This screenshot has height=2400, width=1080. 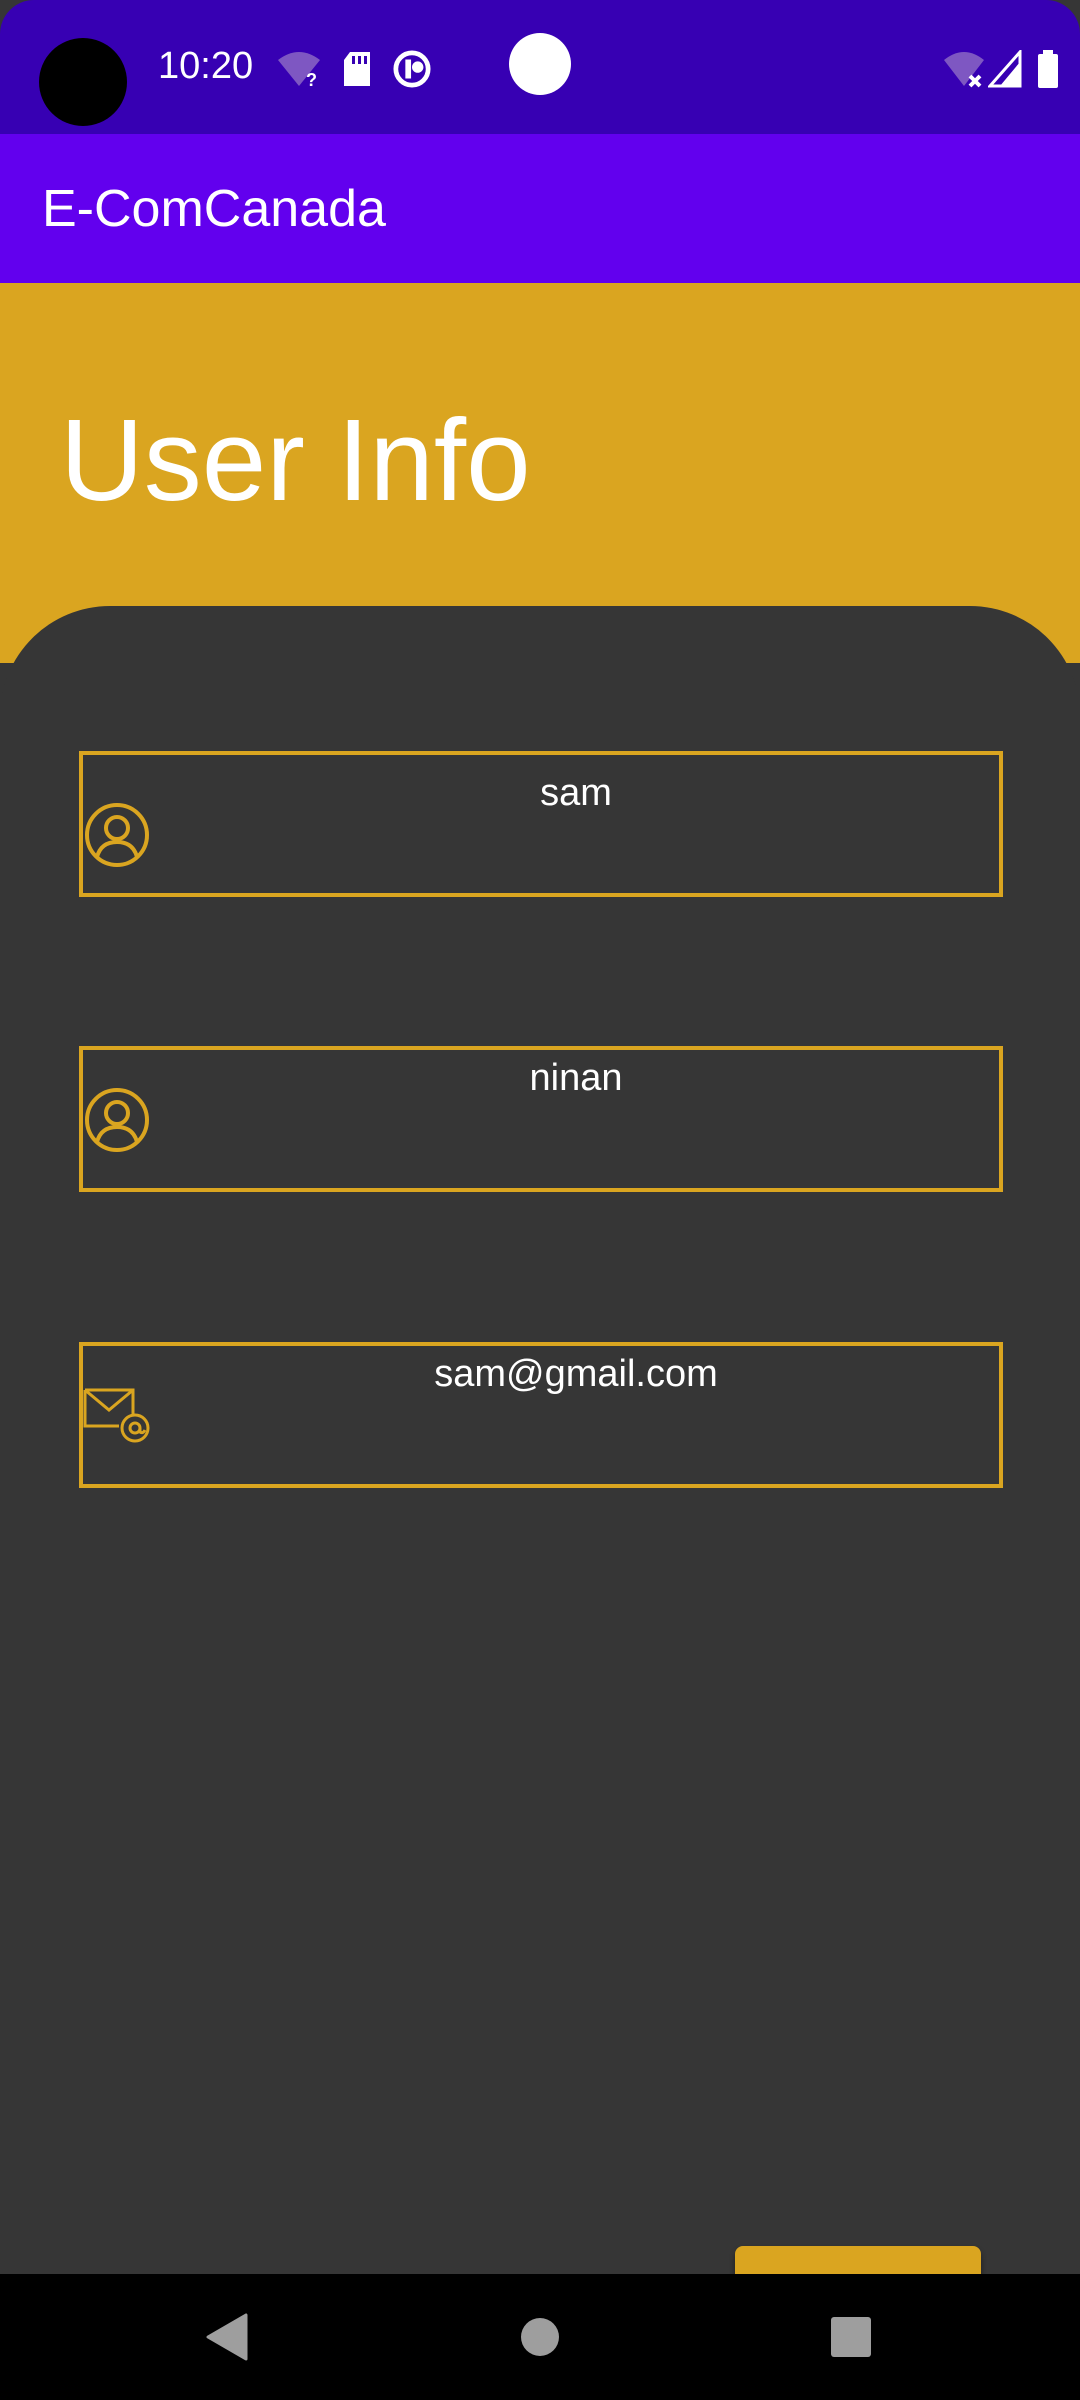 I want to click on recents-icon, so click(x=851, y=2337).